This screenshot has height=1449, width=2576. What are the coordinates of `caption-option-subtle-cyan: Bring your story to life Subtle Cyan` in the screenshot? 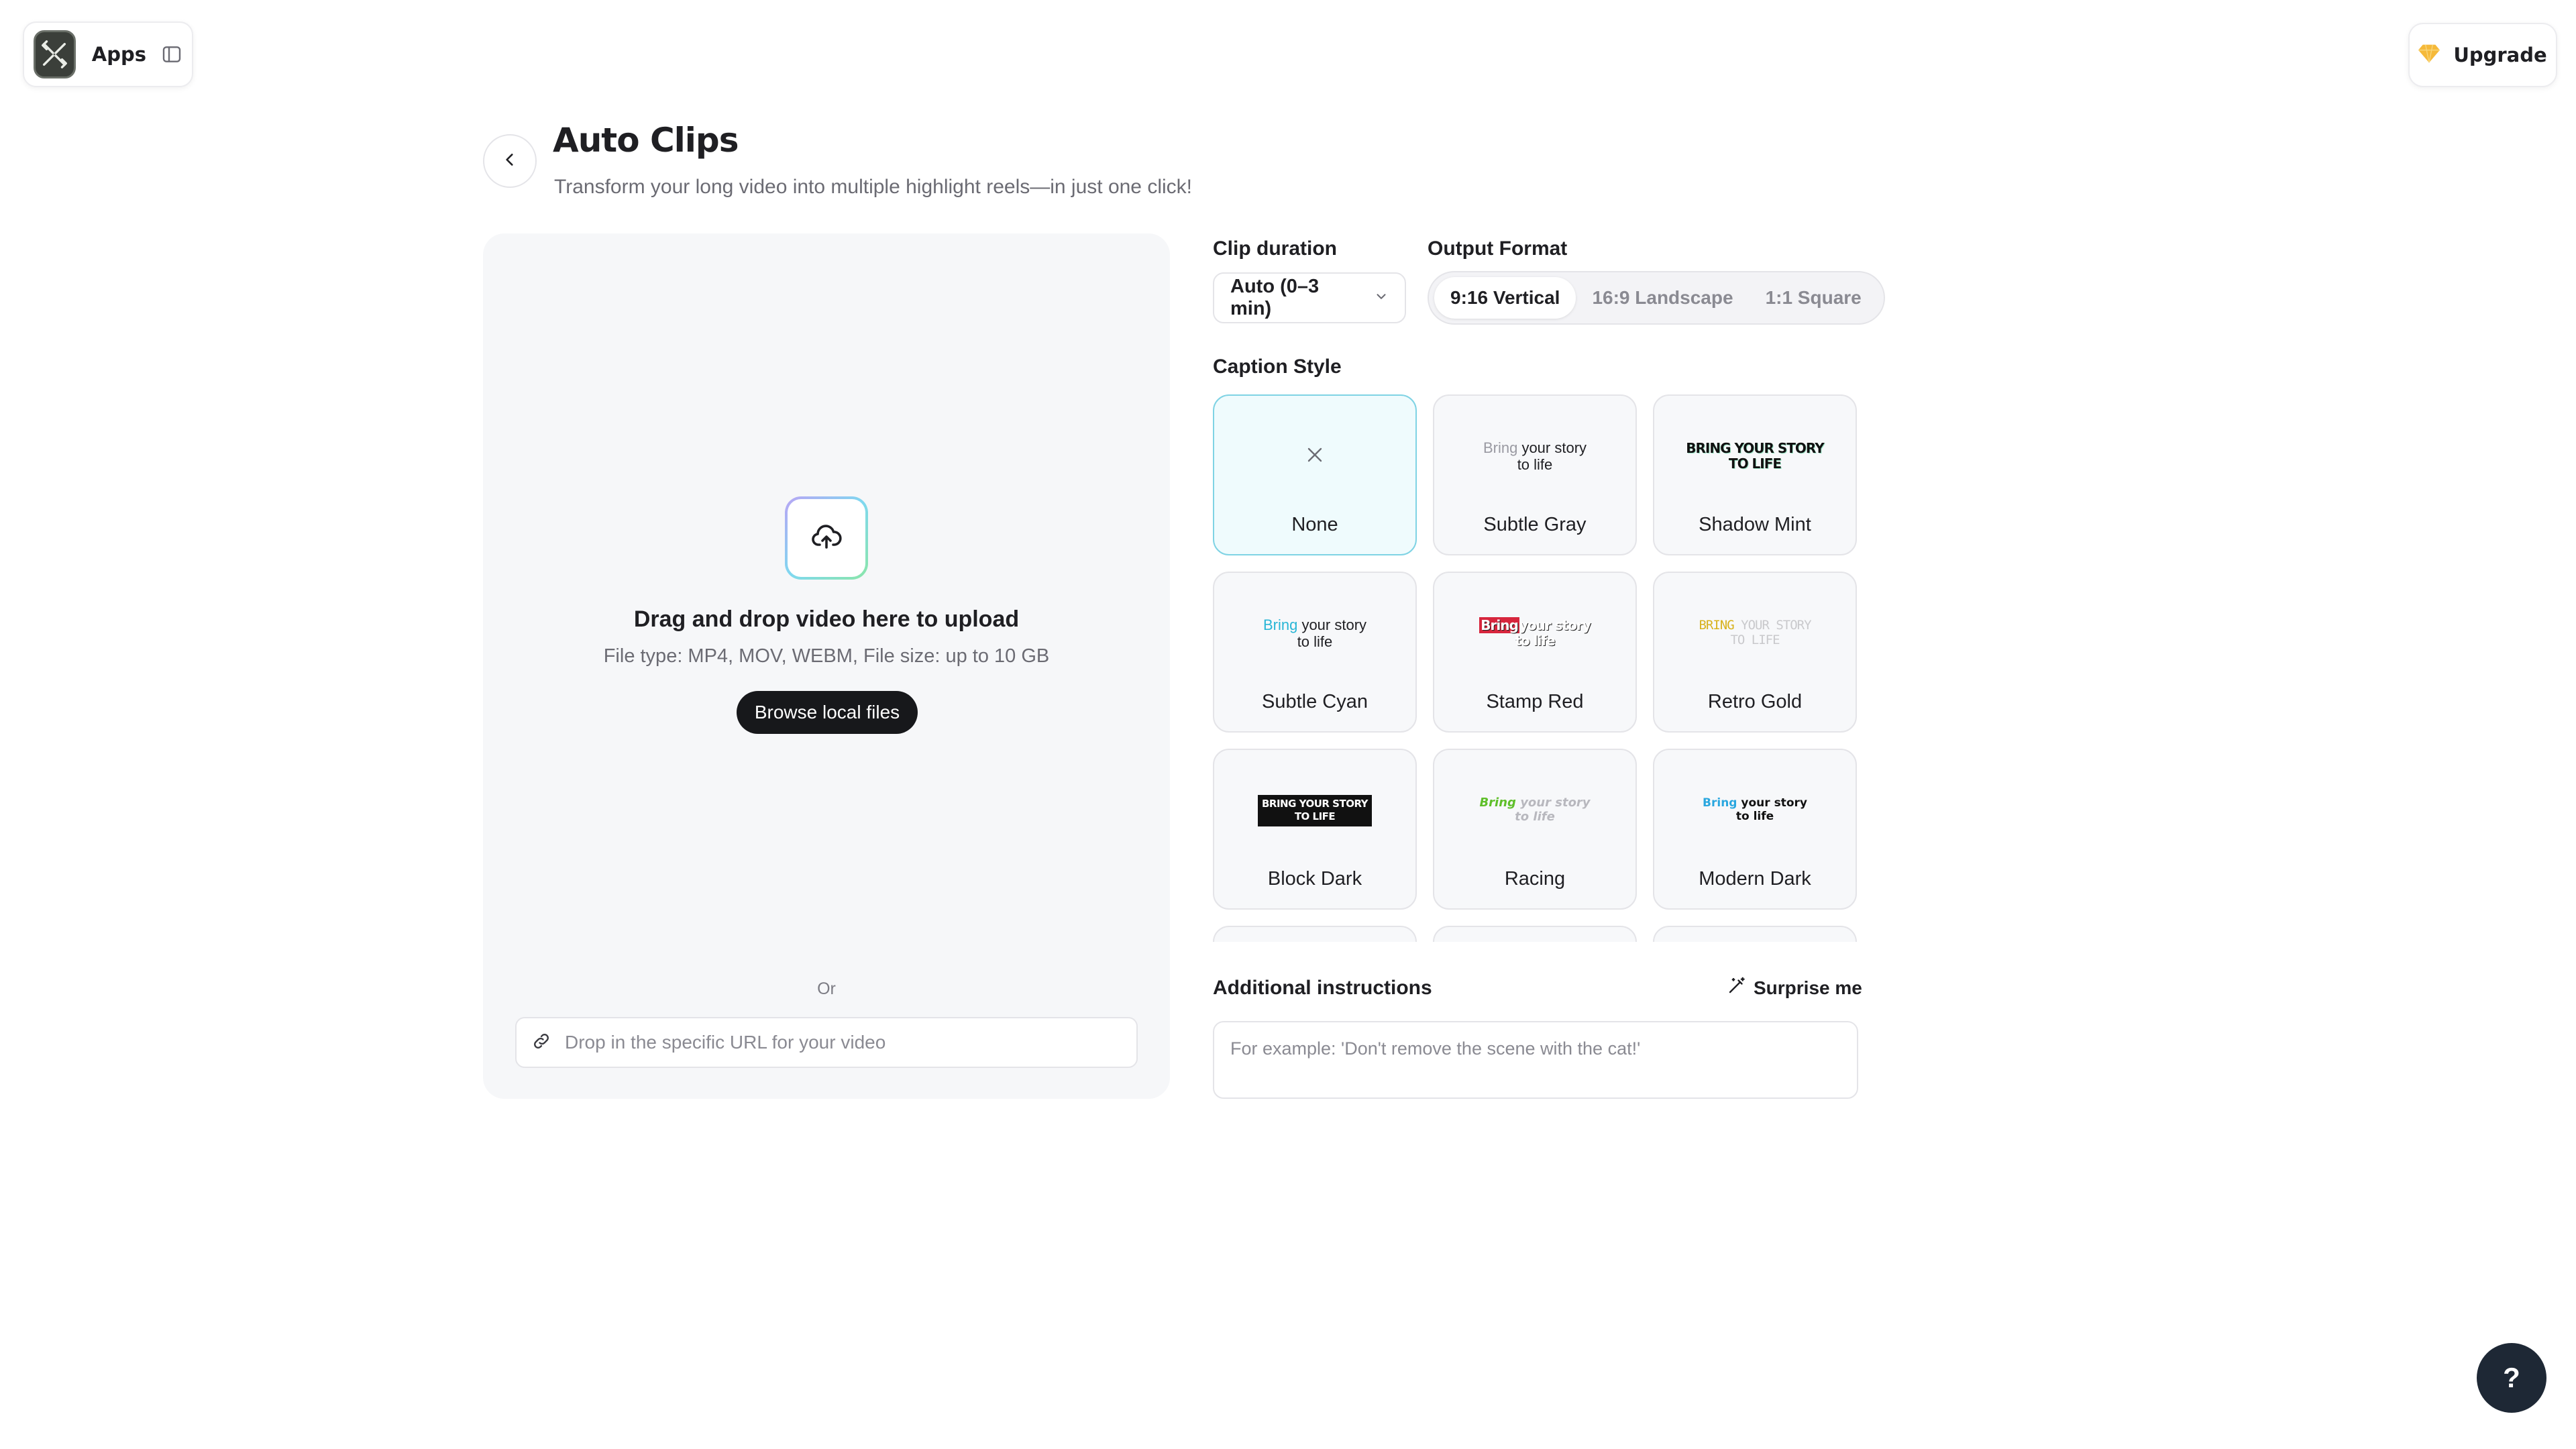 It's located at (1315, 652).